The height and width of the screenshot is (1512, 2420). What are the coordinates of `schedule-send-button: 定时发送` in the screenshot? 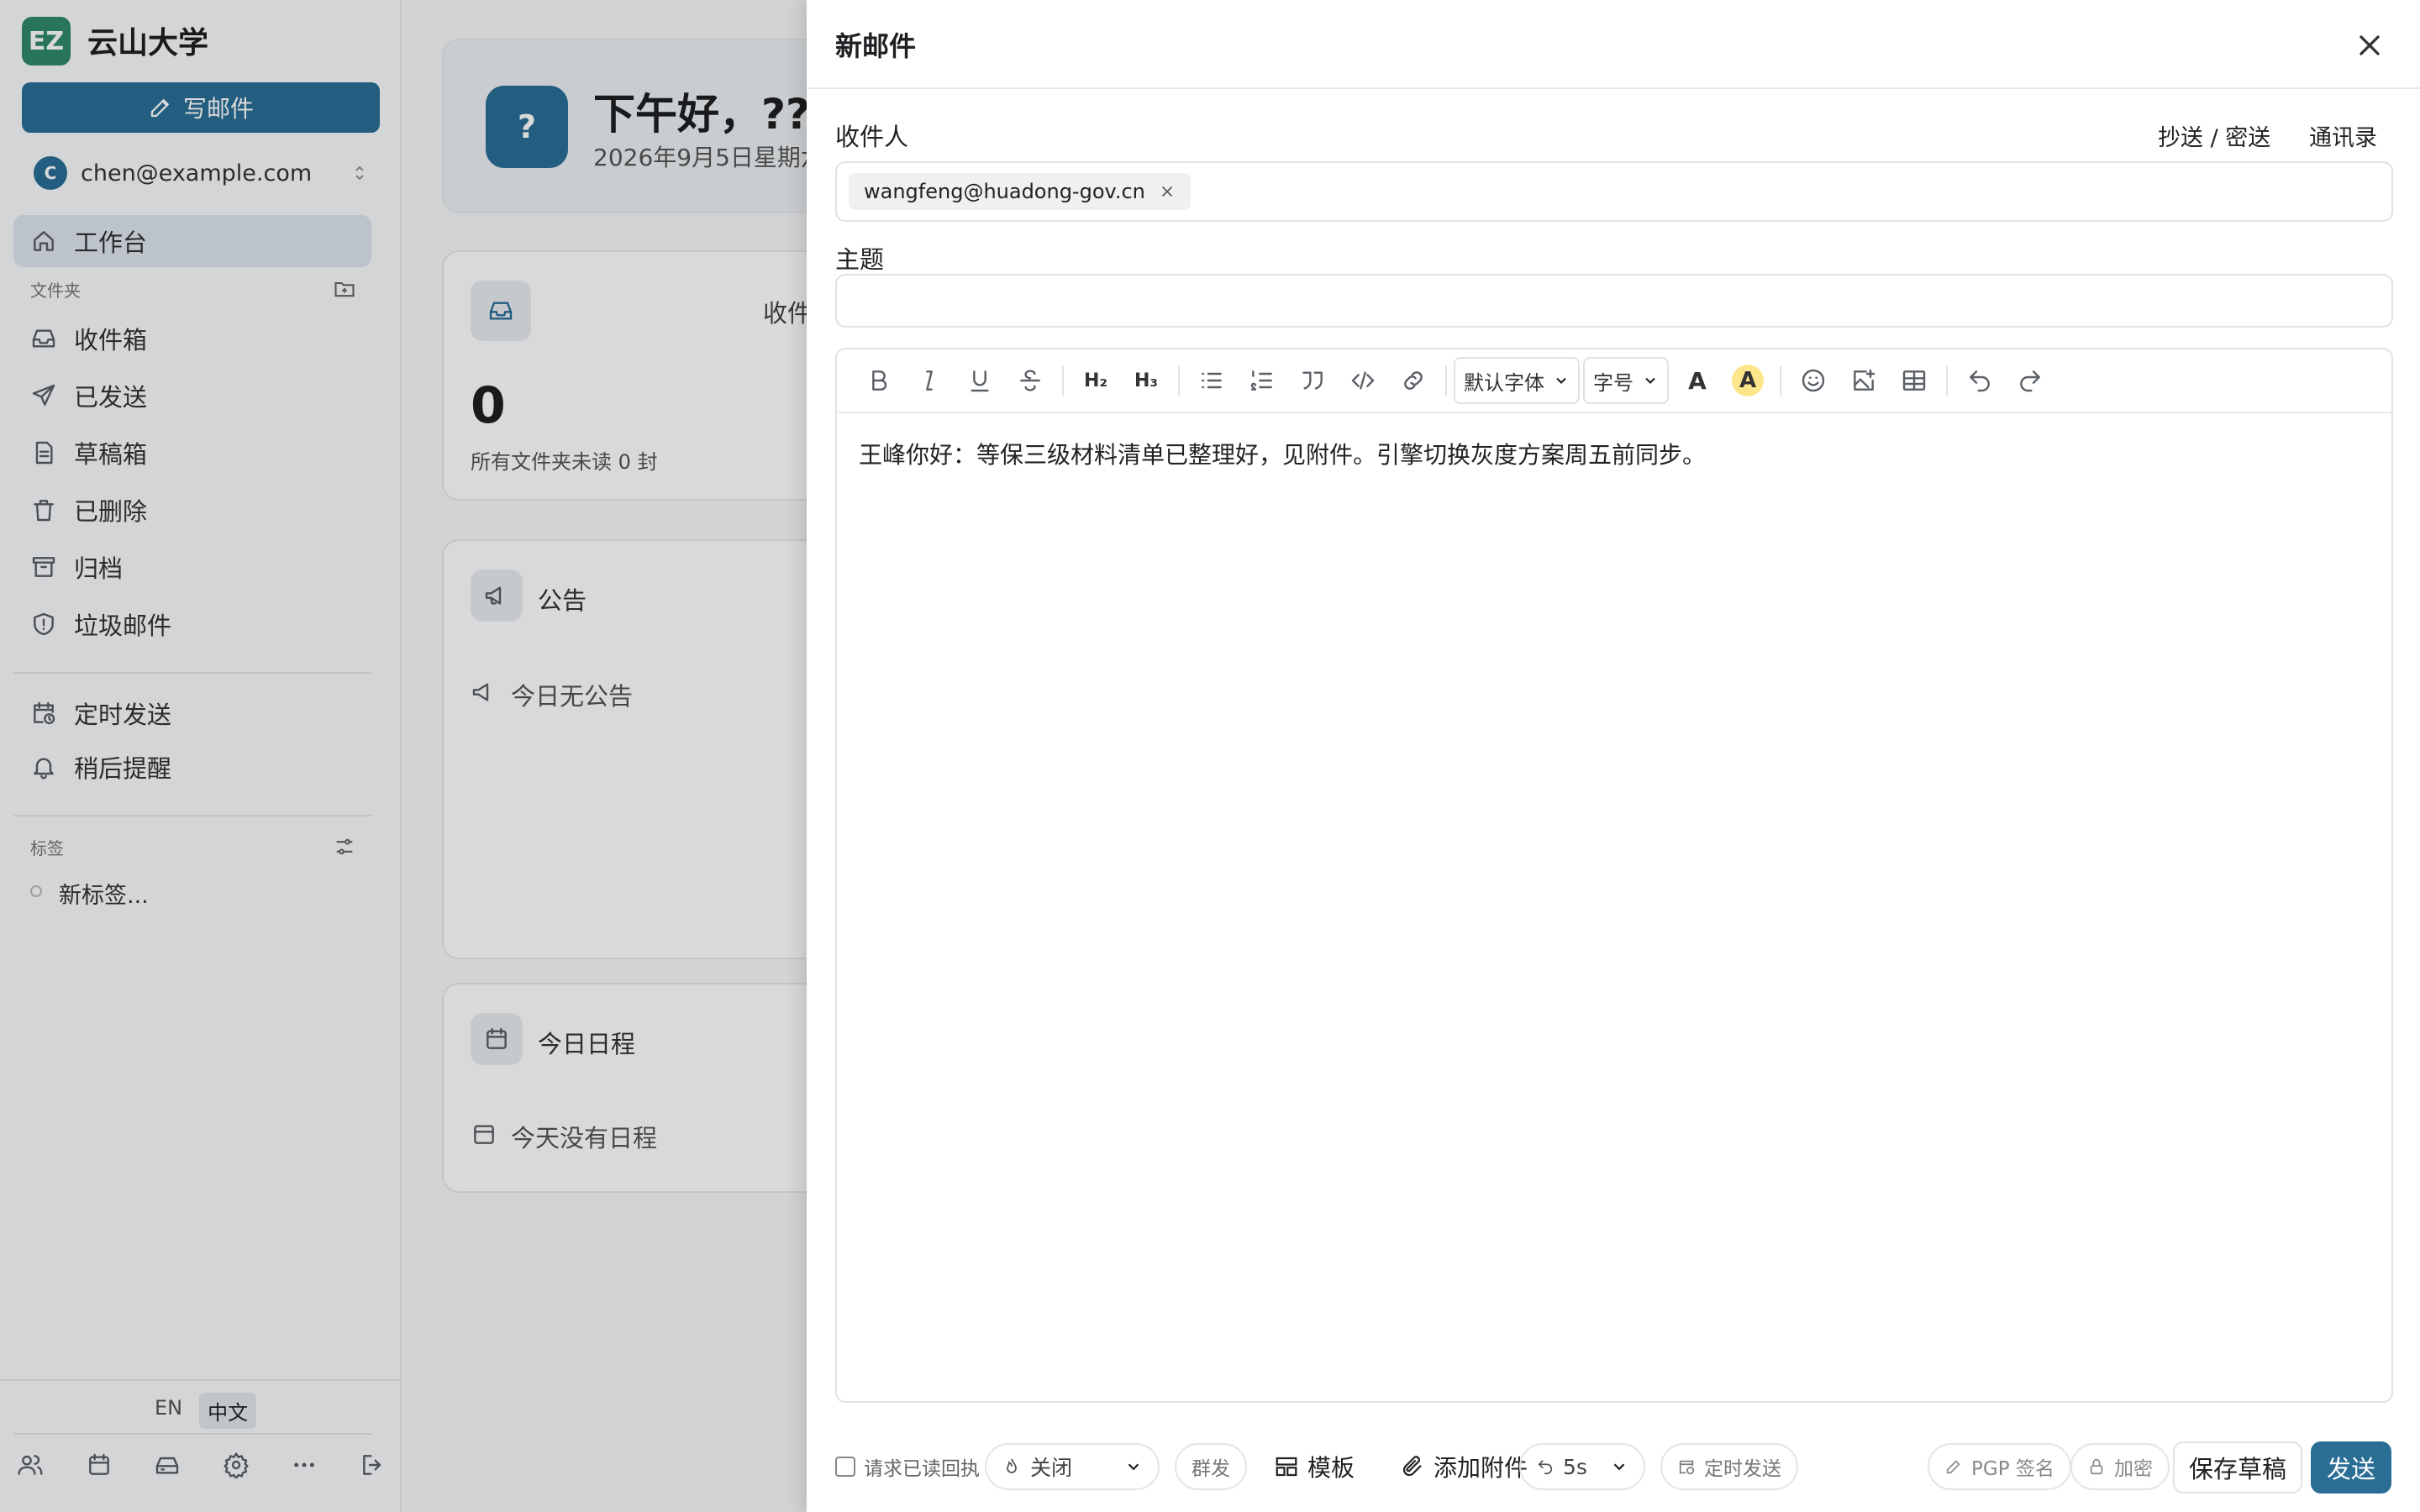 It's located at (1729, 1466).